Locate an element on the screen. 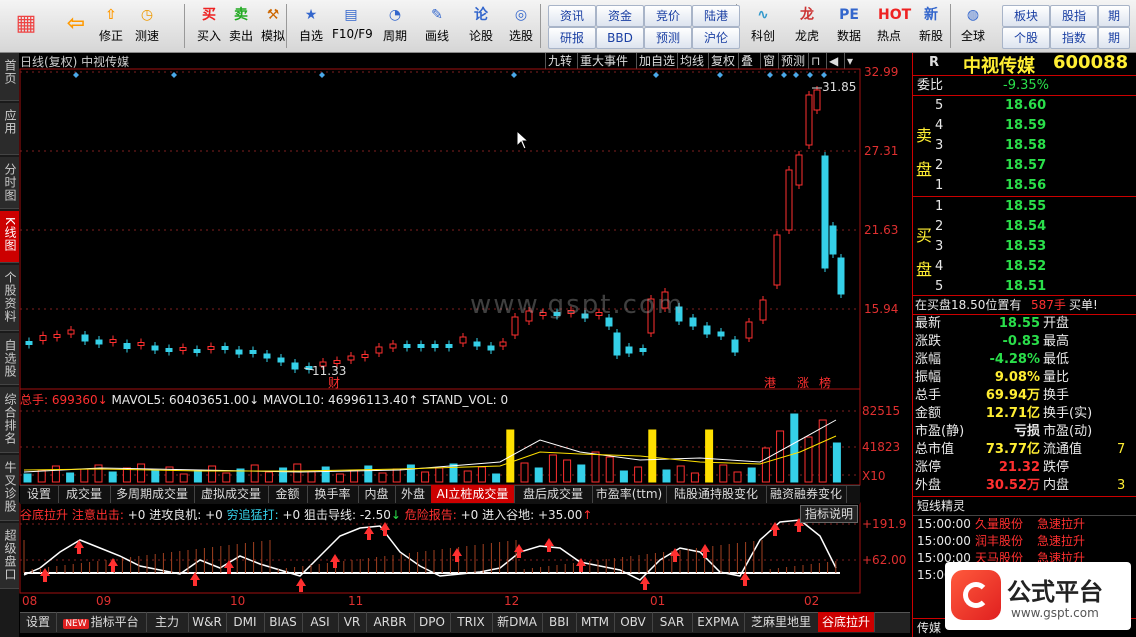 The width and height of the screenshot is (1136, 637). toolbar-button-18: ◍ 全球 is located at coordinates (973, 26).